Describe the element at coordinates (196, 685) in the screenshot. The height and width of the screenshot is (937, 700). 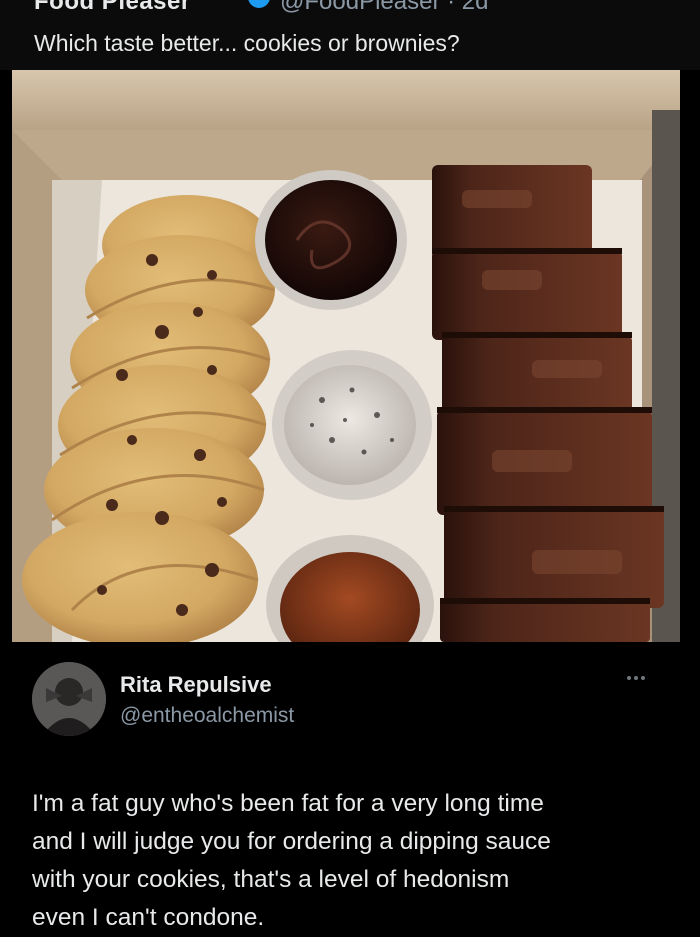
I see `reply-author-name: Rita Repulsive` at that location.